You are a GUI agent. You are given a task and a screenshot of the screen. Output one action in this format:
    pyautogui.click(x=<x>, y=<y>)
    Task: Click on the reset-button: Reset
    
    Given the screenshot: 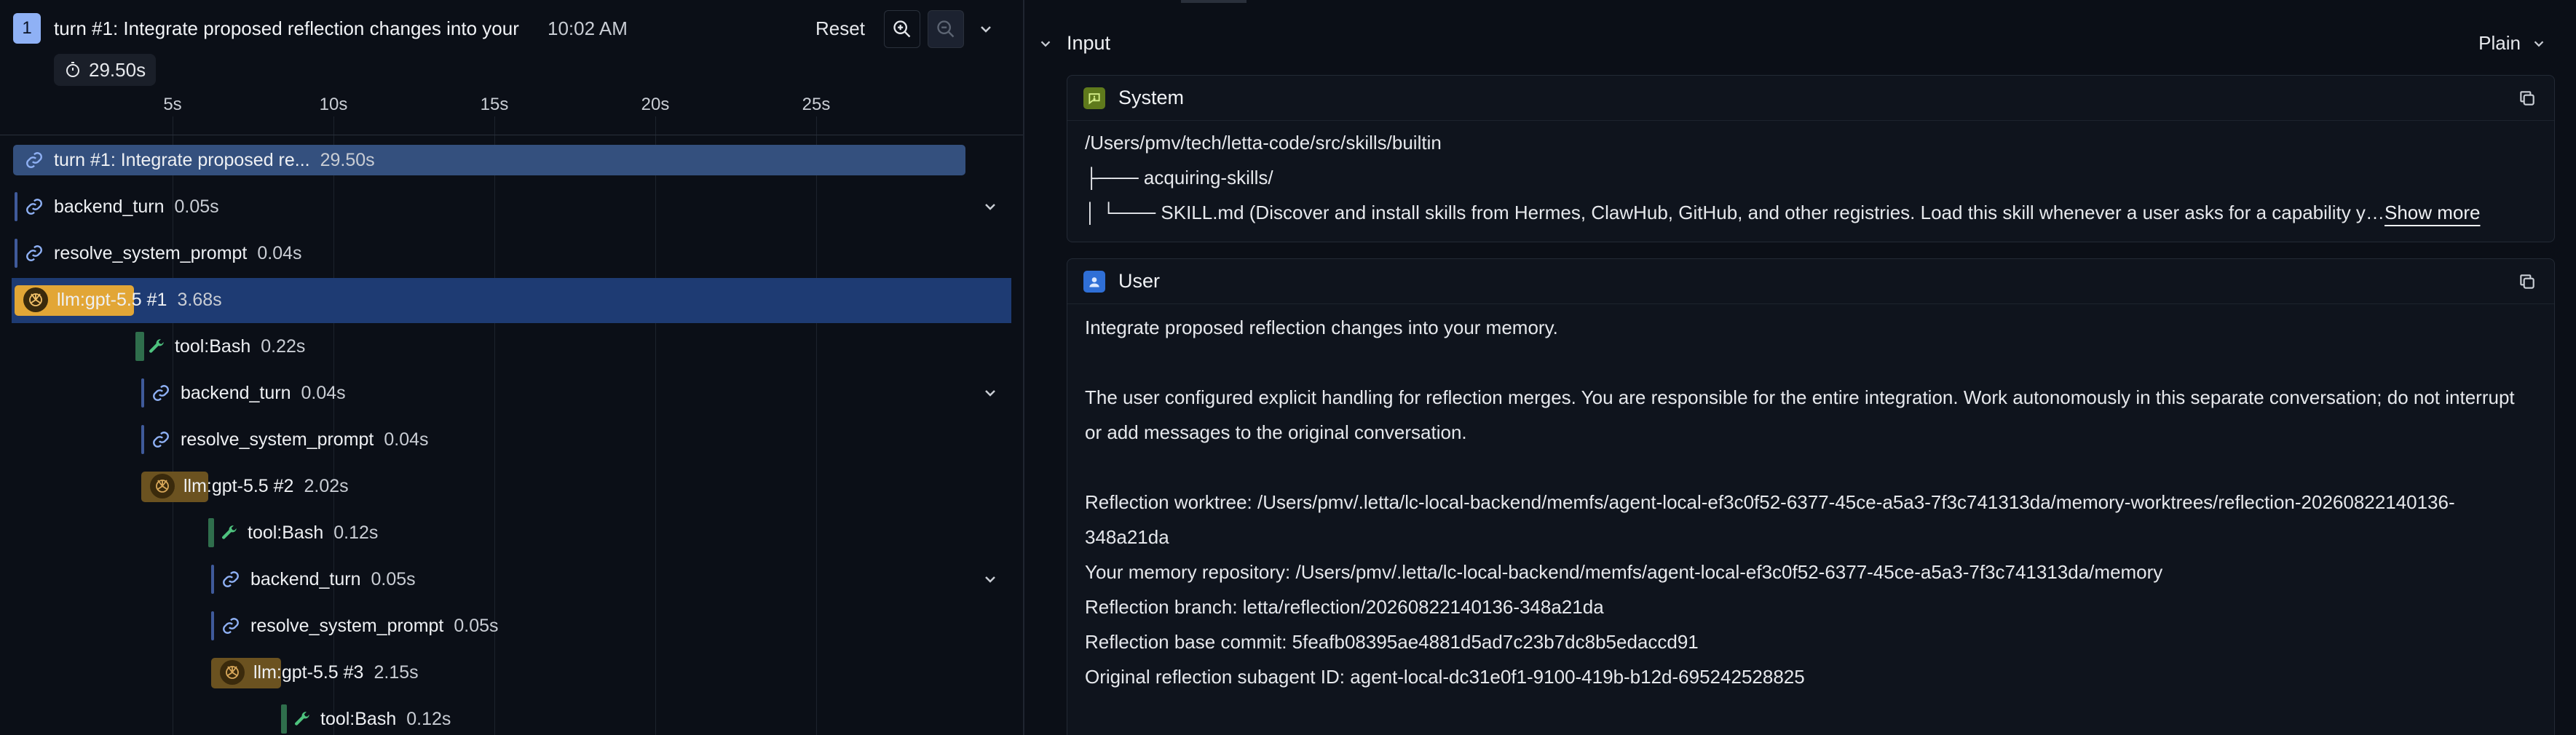 What is the action you would take?
    pyautogui.click(x=840, y=28)
    